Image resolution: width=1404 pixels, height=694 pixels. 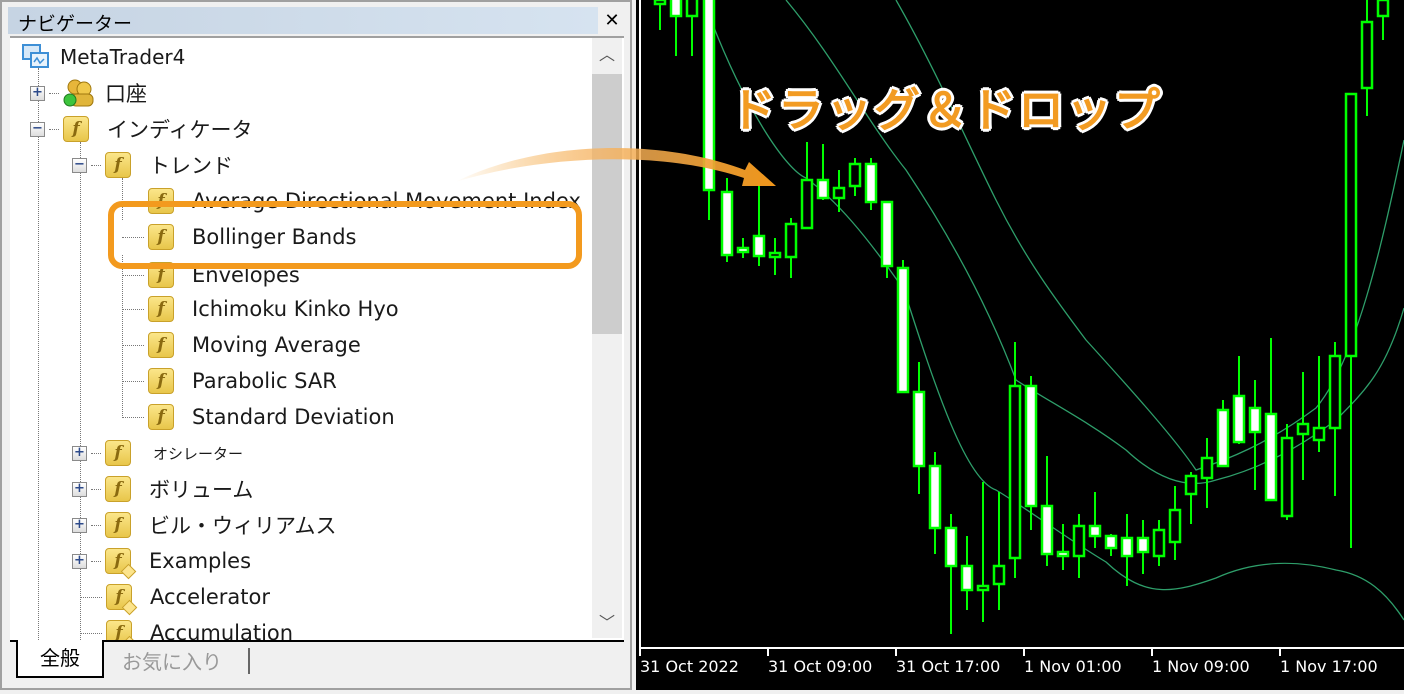 What do you see at coordinates (948, 666) in the screenshot?
I see `x-tick-label: 31 Oct 17:00` at bounding box center [948, 666].